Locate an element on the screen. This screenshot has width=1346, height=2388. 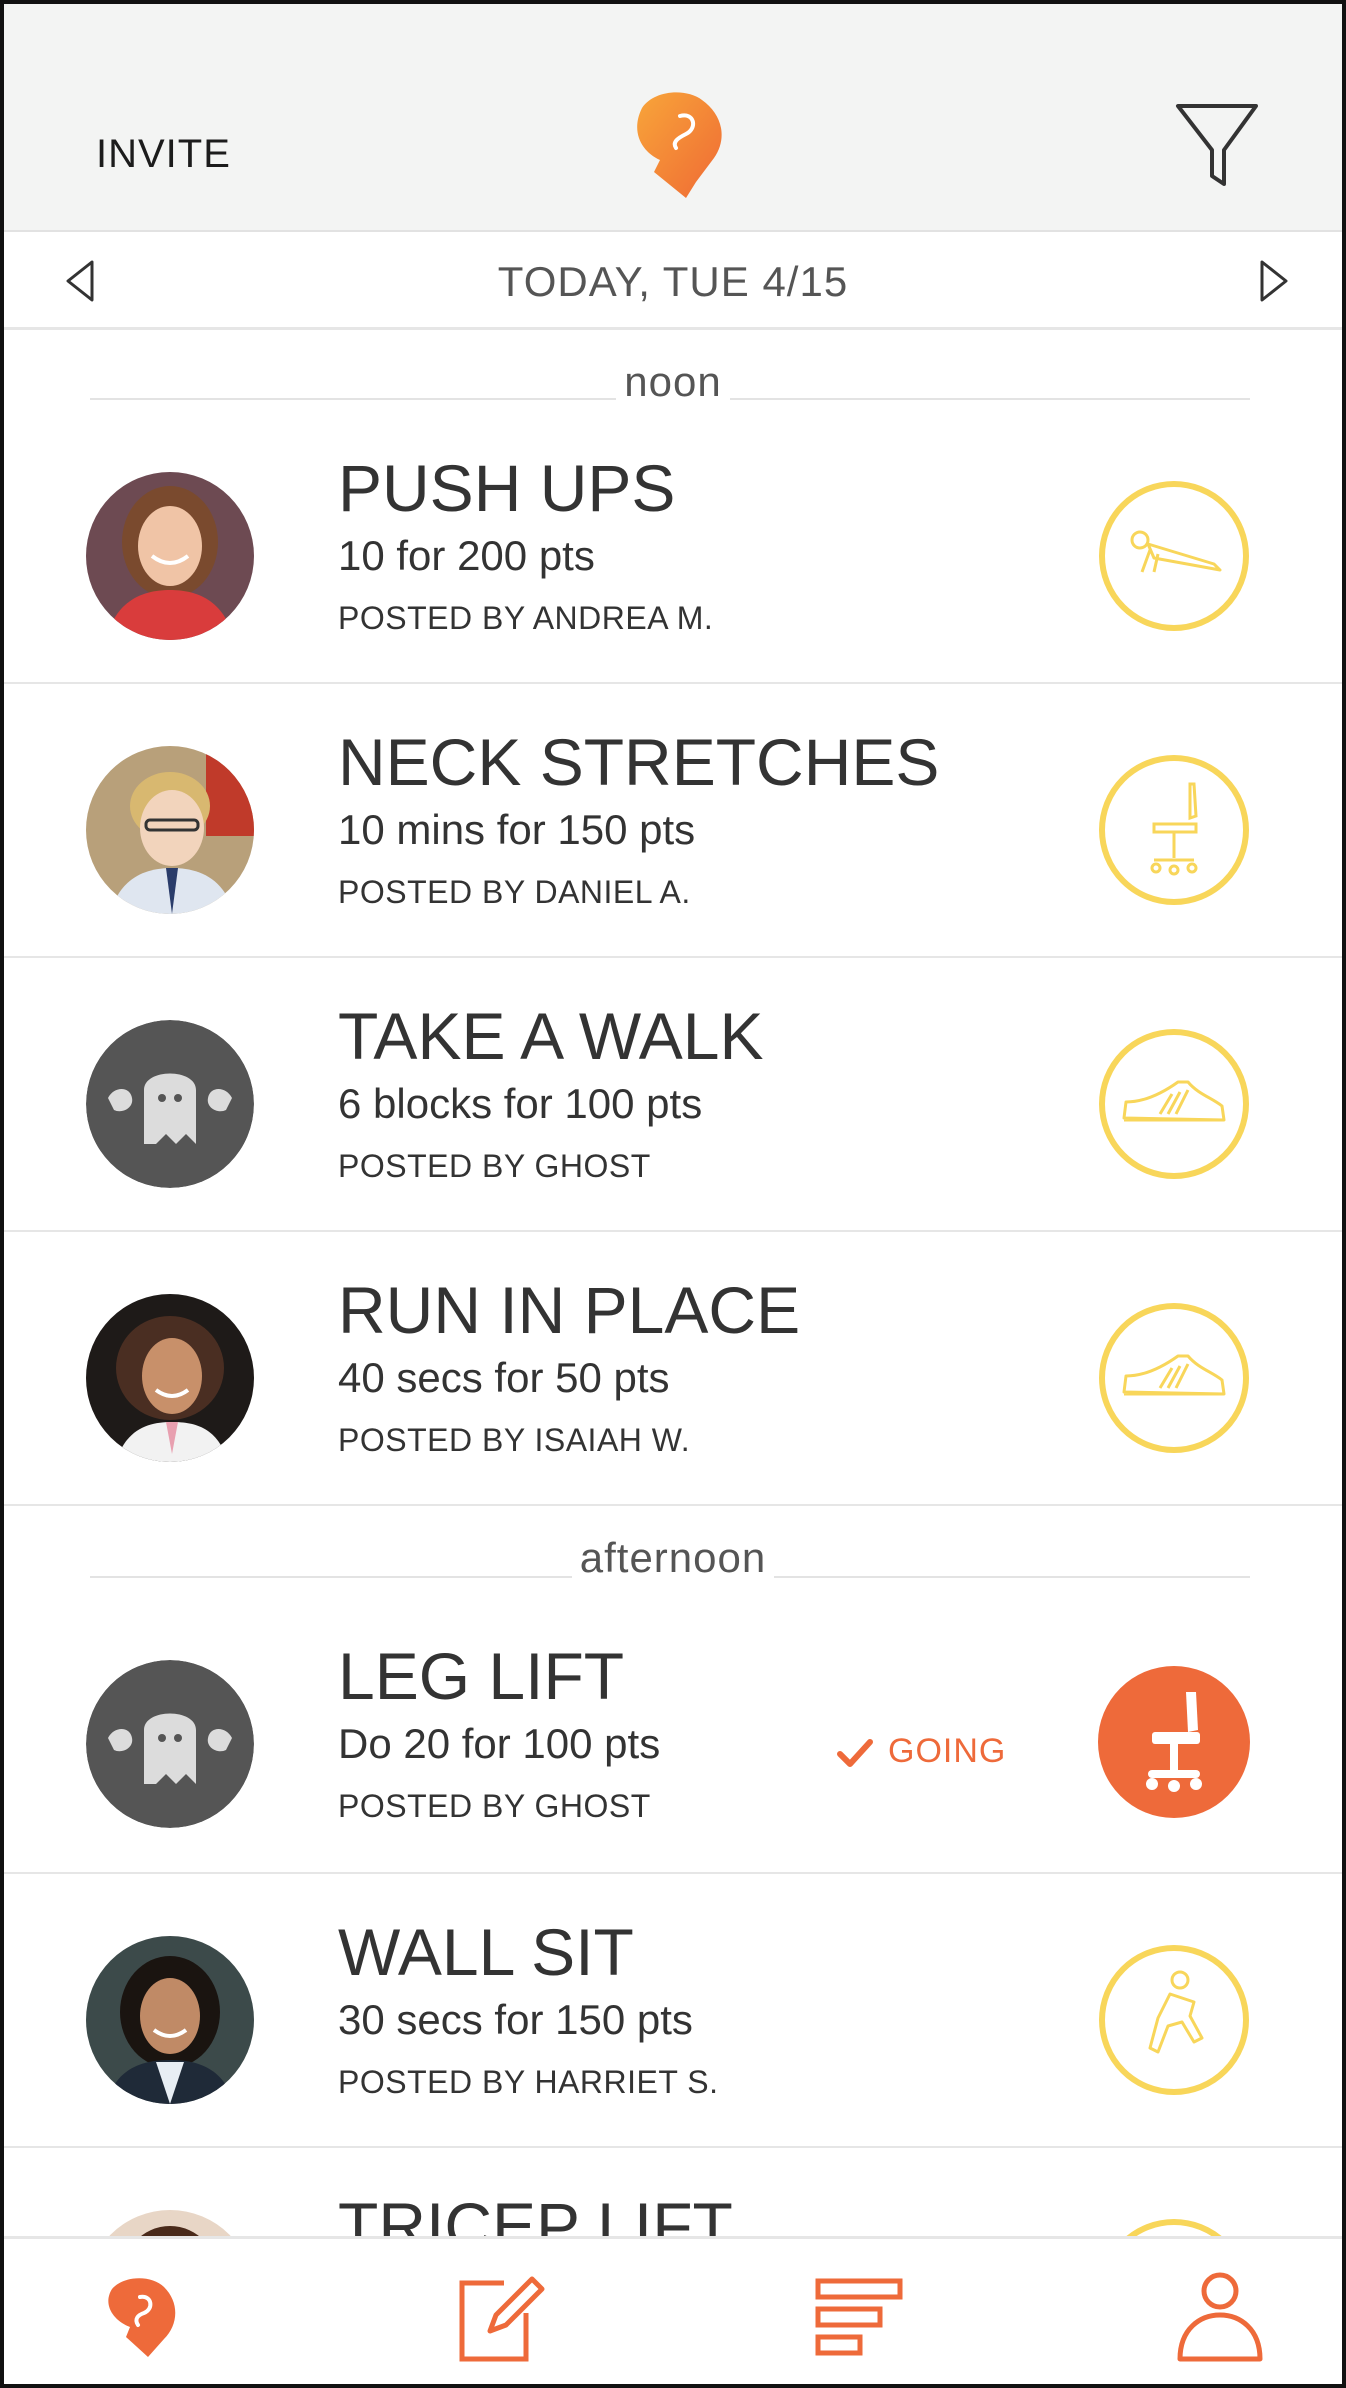
triangle-right-icon is located at coordinates (1273, 281).